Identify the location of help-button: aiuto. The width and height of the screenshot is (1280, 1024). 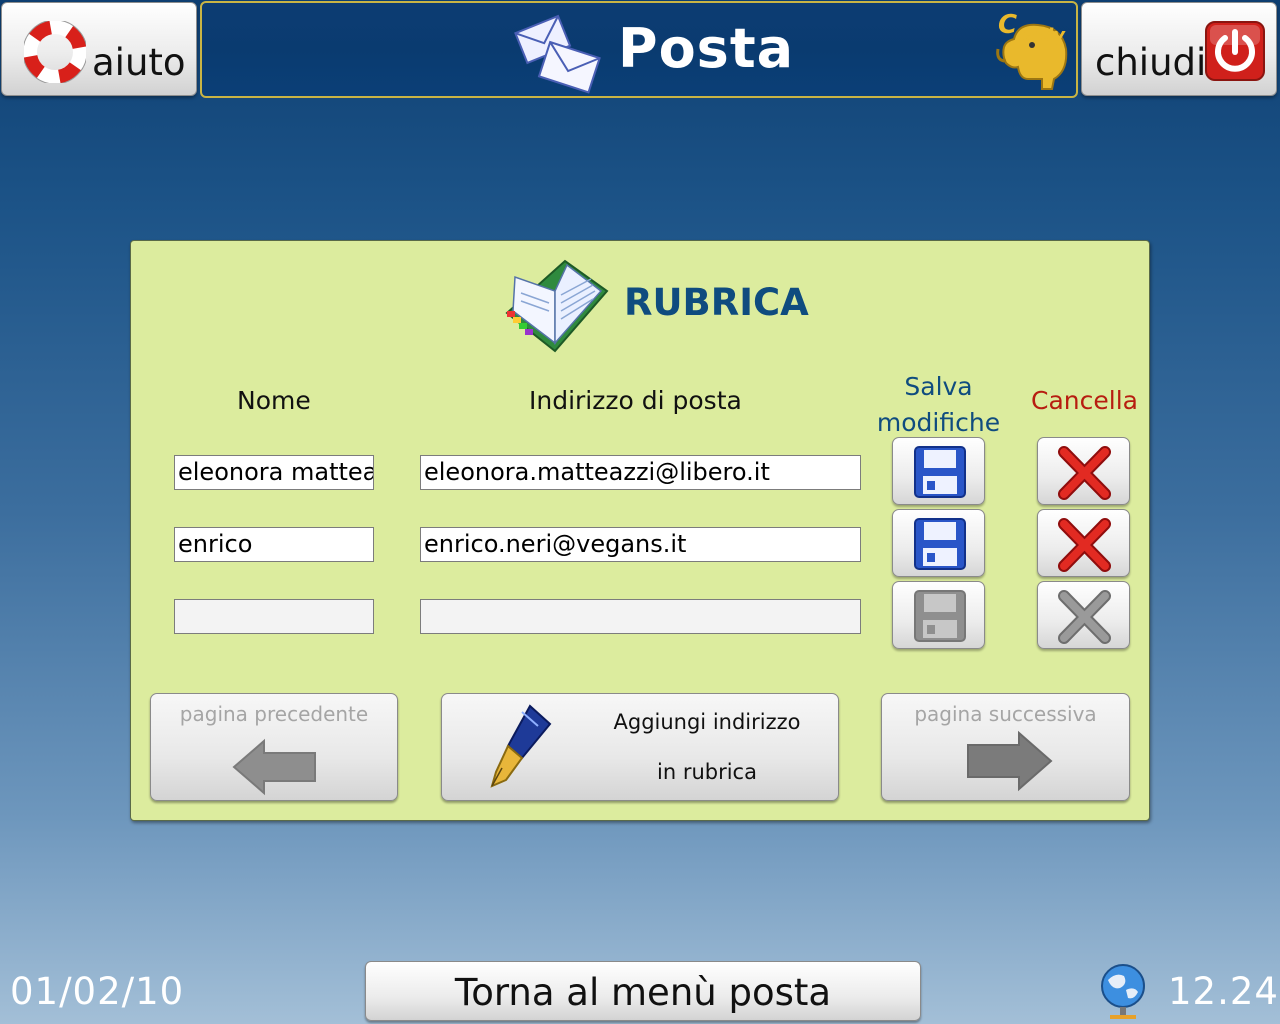
(99, 49).